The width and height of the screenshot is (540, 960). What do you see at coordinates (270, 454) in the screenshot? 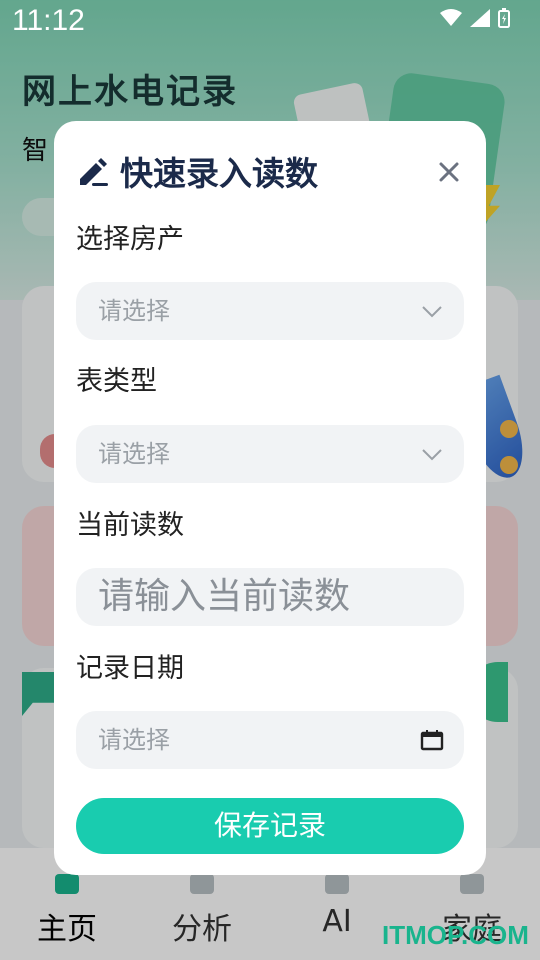
I see `meter-type-select: 请选择` at bounding box center [270, 454].